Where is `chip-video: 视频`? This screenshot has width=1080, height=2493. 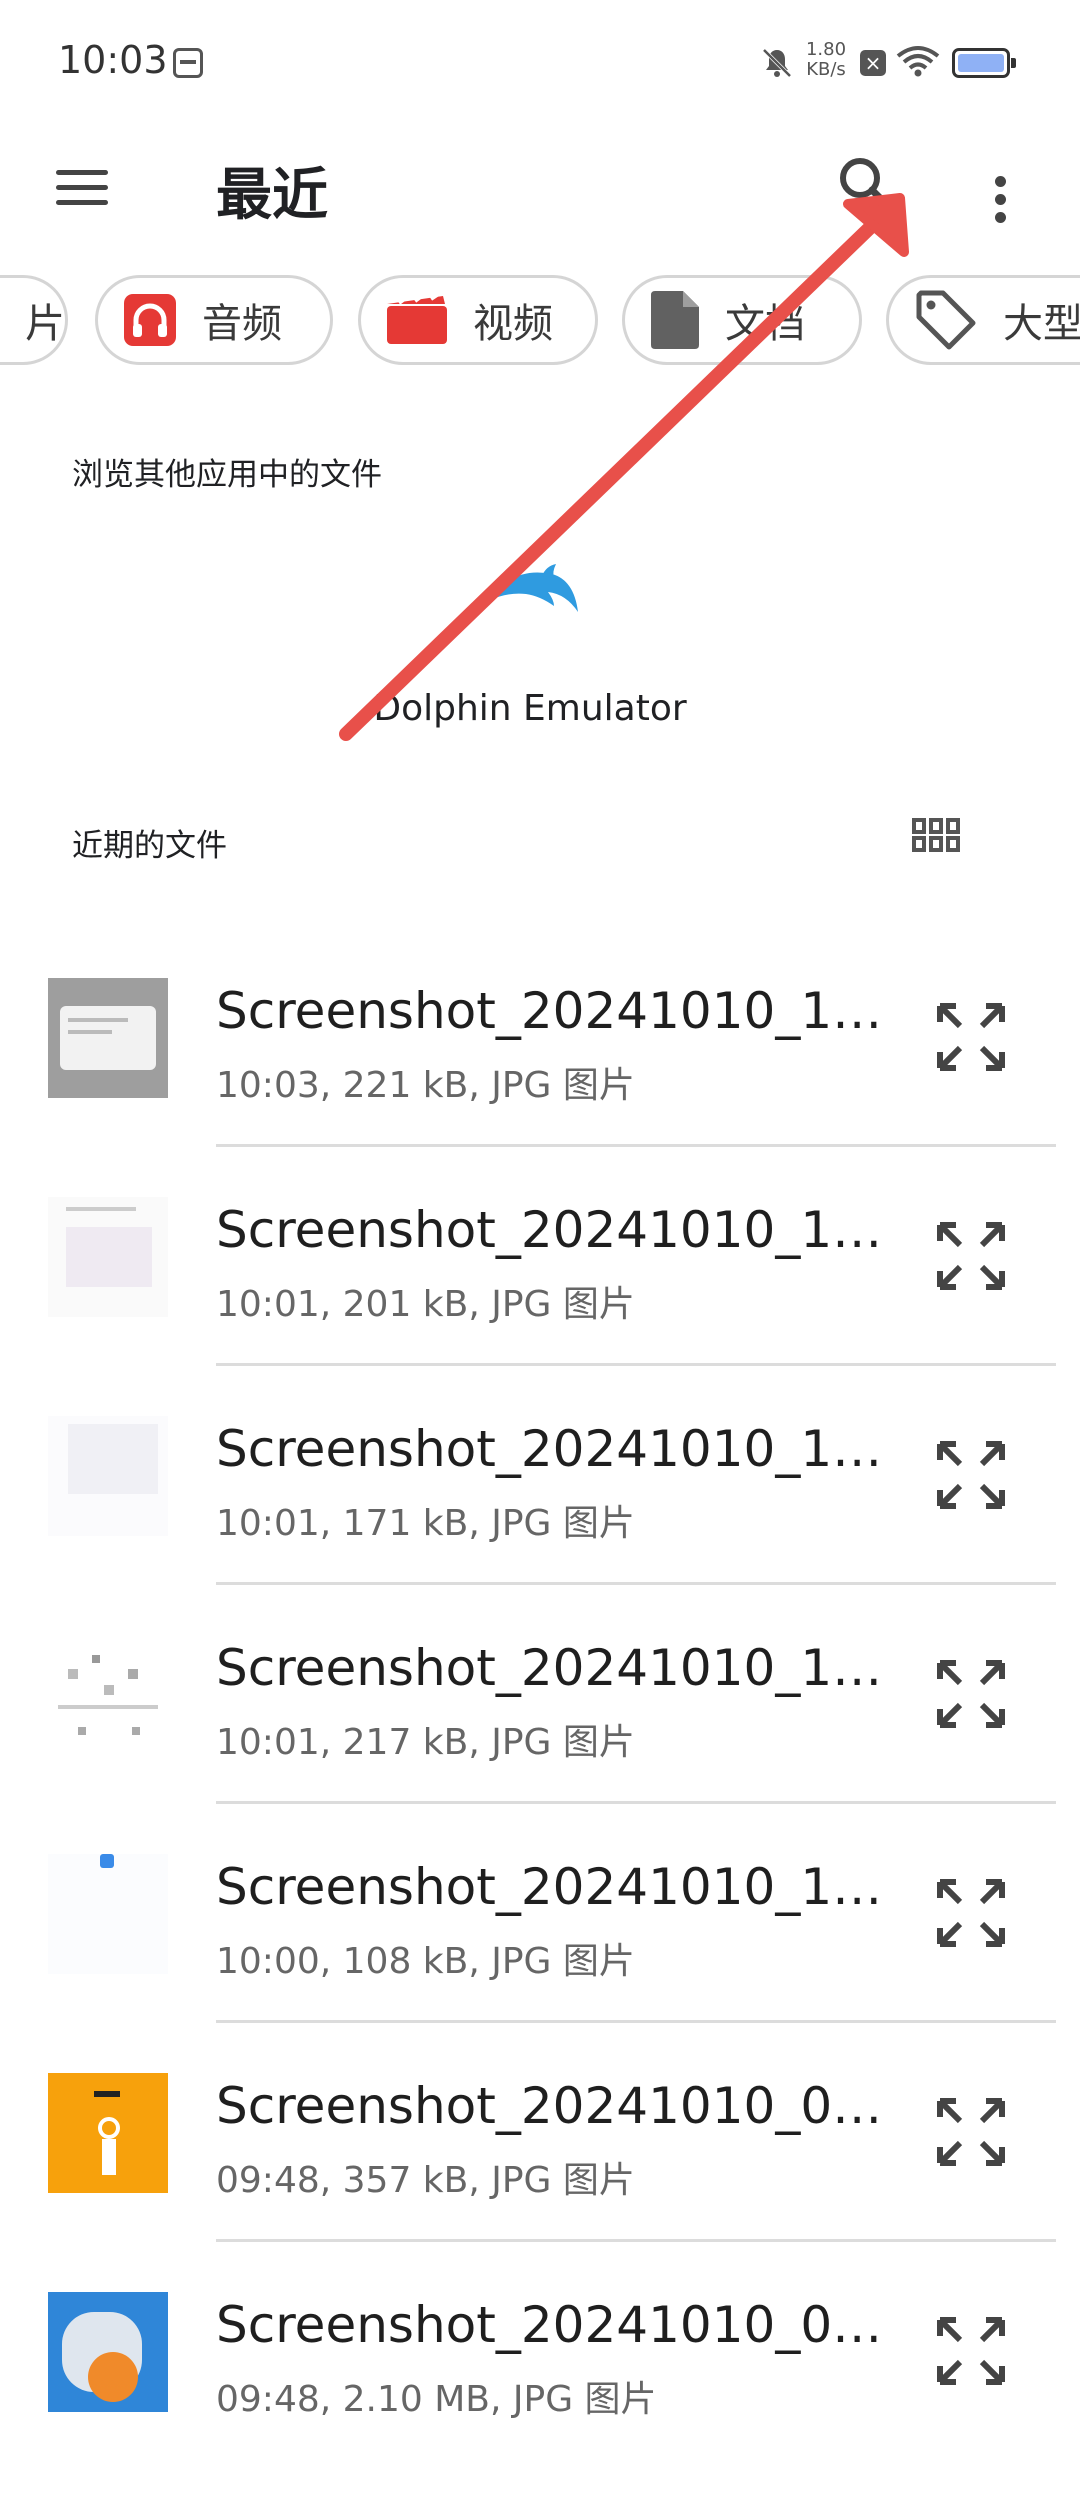 chip-video: 视频 is located at coordinates (478, 320).